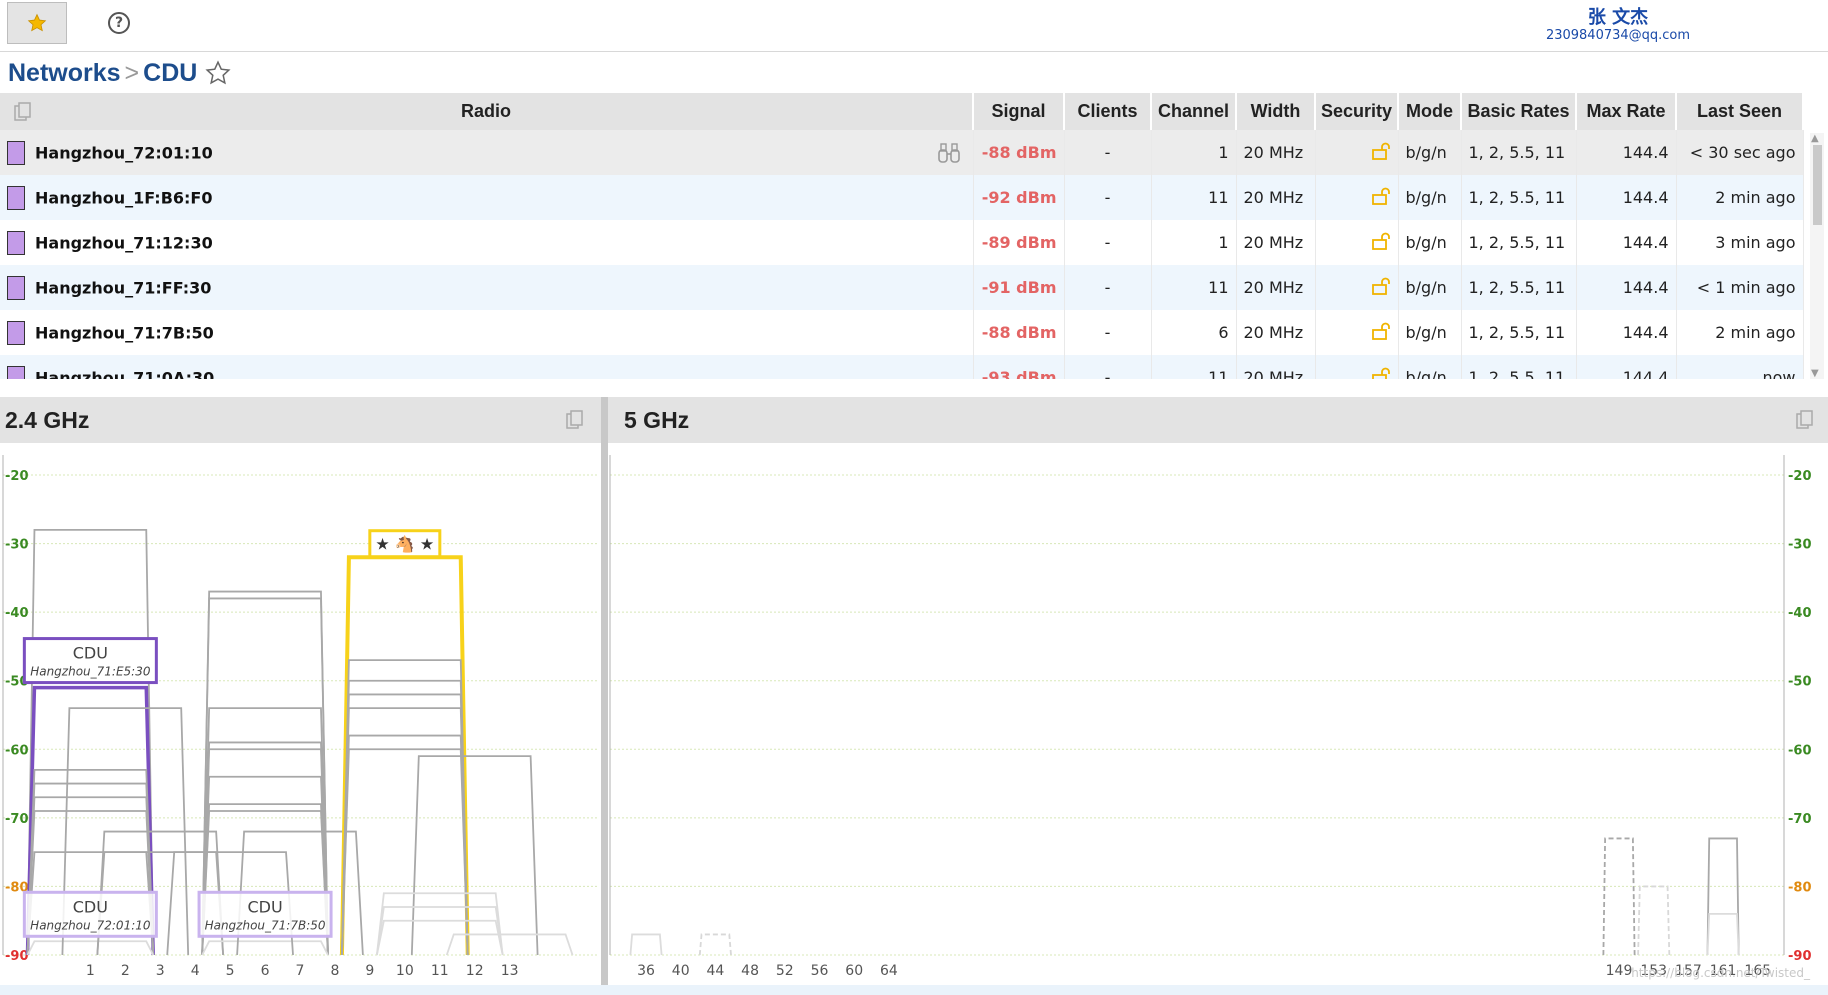  Describe the element at coordinates (889, 971) in the screenshot. I see `x-tick-label: 64` at that location.